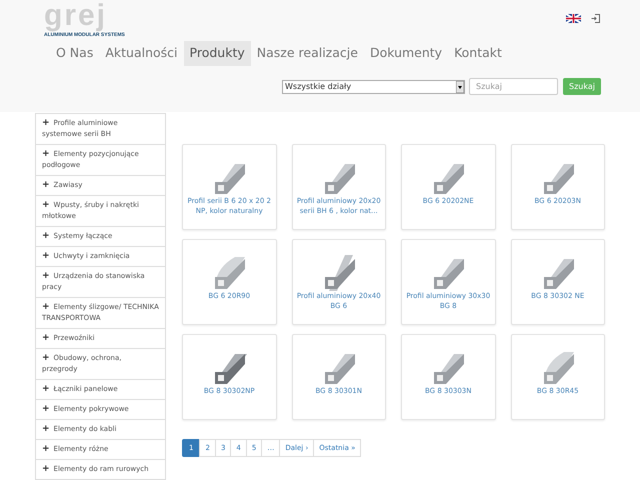 This screenshot has width=640, height=480. Describe the element at coordinates (75, 53) in the screenshot. I see `nav-link: O Nas` at that location.